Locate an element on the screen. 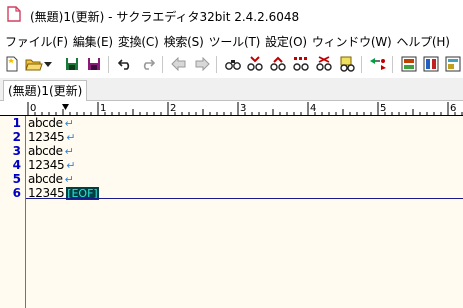 This screenshot has width=463, height=308. toolbar is located at coordinates (231, 64).